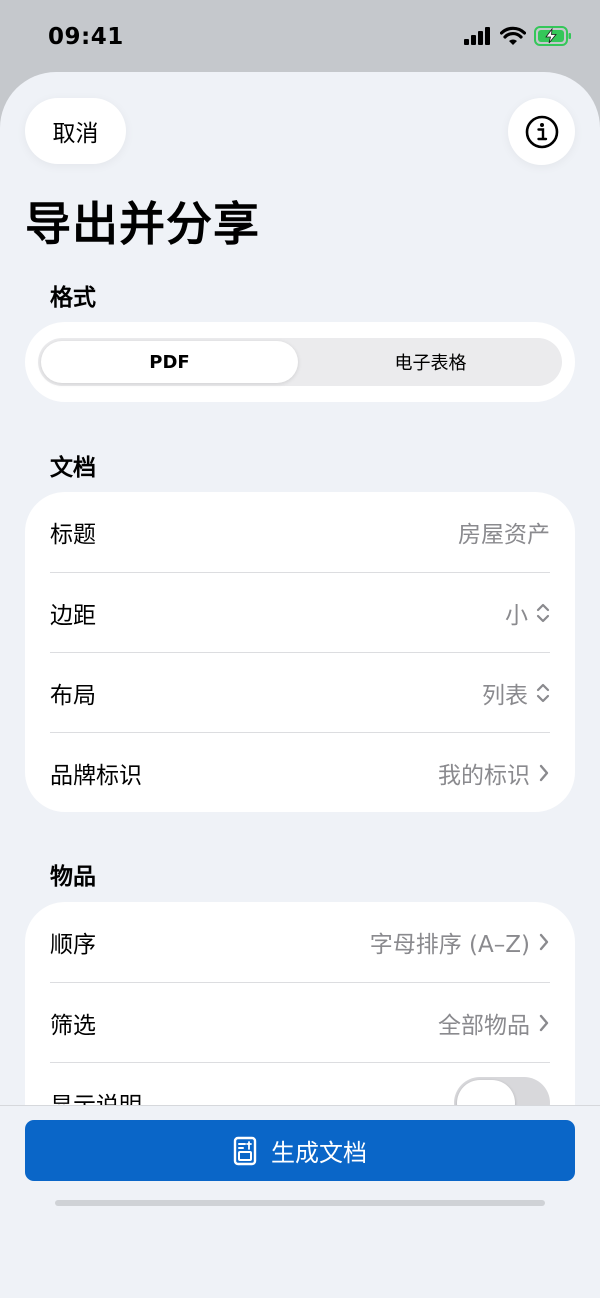 This screenshot has width=600, height=1298. Describe the element at coordinates (300, 692) in the screenshot. I see `layout-row: 布局 列表` at that location.